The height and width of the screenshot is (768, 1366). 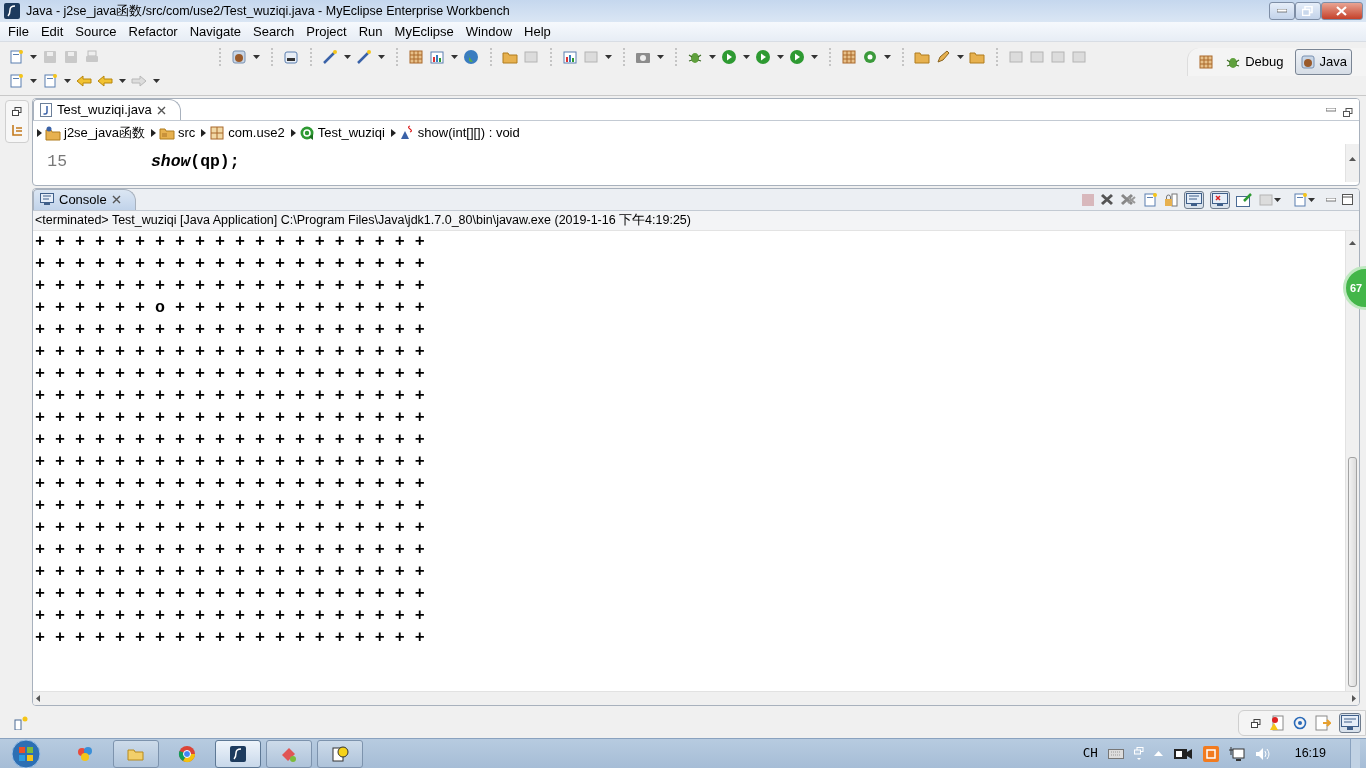 What do you see at coordinates (26, 753) in the screenshot?
I see `start-button` at bounding box center [26, 753].